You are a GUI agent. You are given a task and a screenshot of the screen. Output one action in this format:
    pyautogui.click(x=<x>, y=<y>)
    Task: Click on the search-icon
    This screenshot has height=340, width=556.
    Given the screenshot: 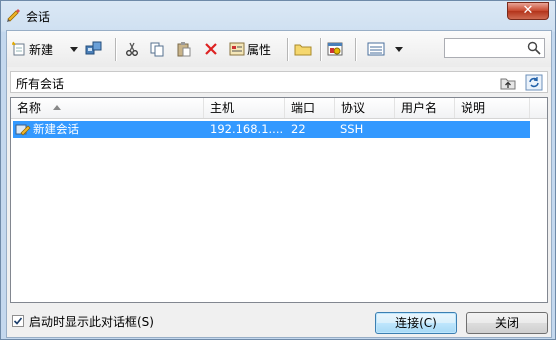 What is the action you would take?
    pyautogui.click(x=534, y=48)
    